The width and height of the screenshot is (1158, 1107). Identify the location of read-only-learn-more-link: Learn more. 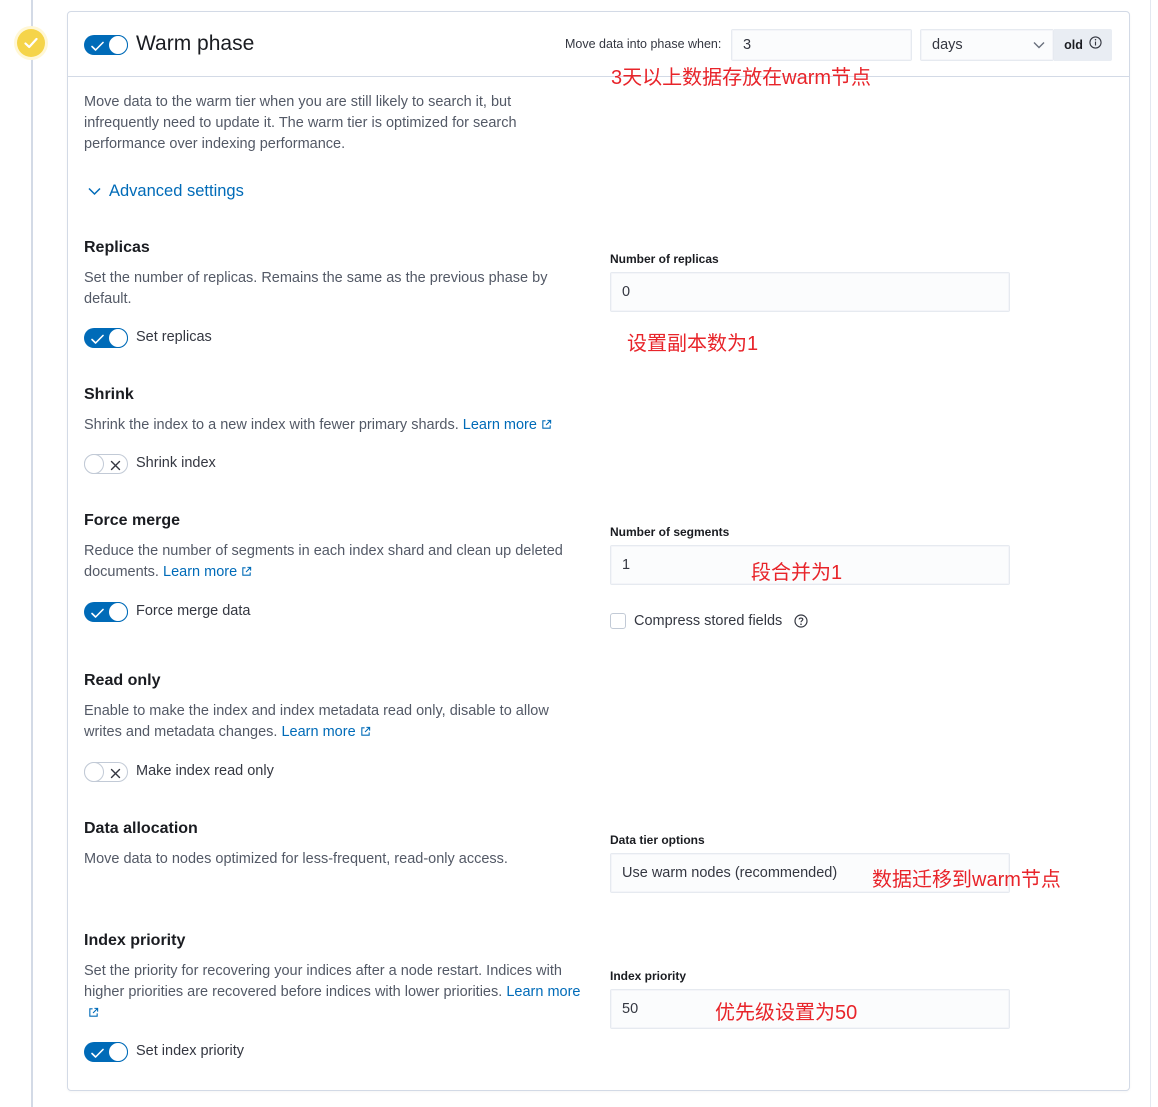
(325, 732).